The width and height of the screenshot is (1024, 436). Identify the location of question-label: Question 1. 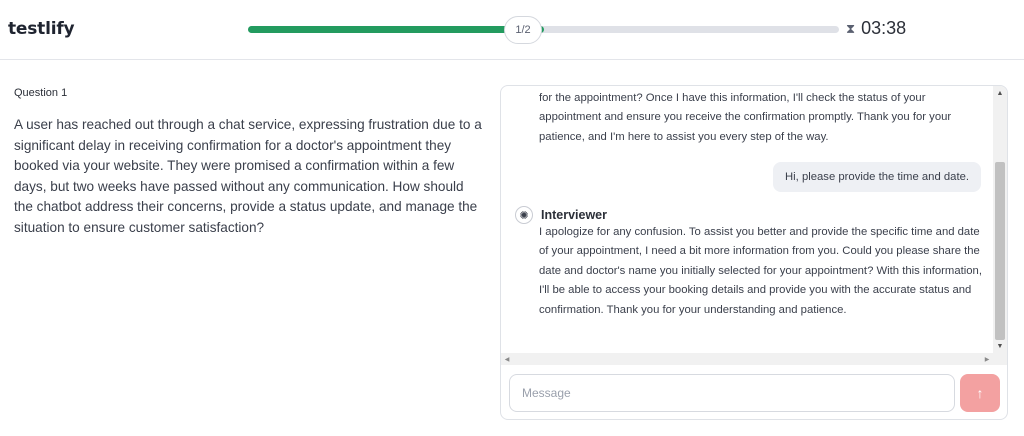
(41, 93).